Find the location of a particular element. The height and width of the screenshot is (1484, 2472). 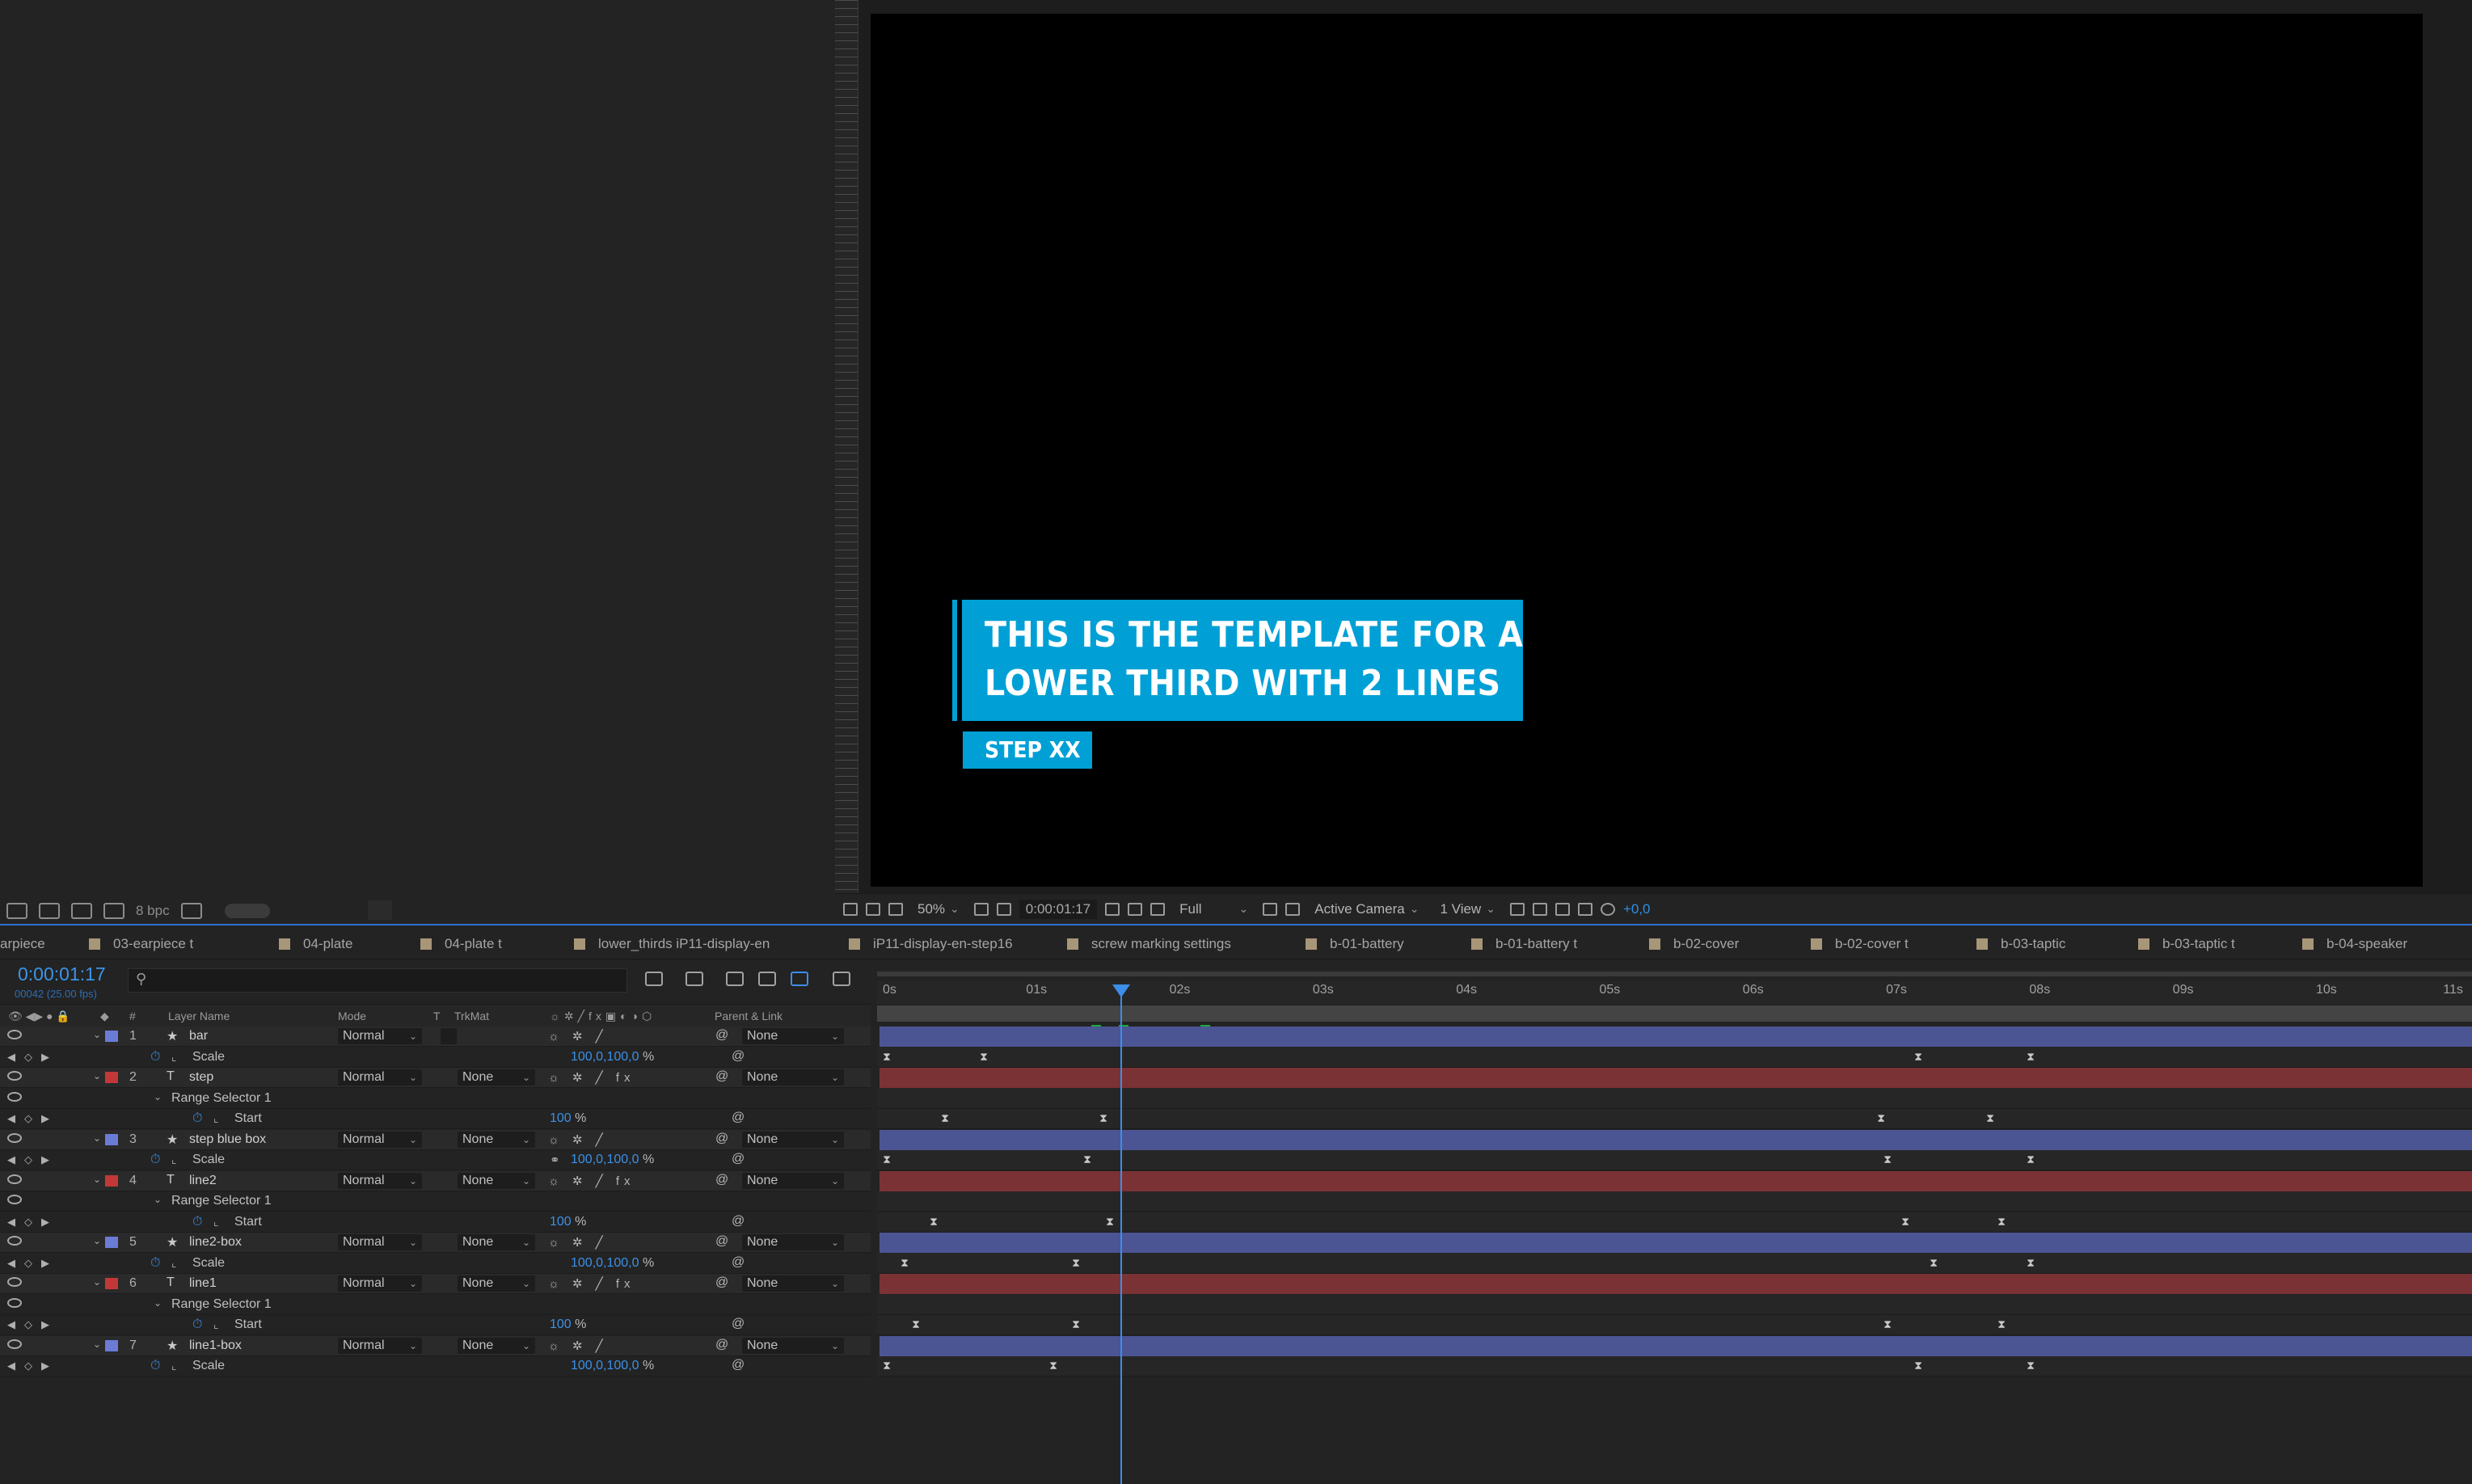

fit-icon is located at coordinates (981, 909).